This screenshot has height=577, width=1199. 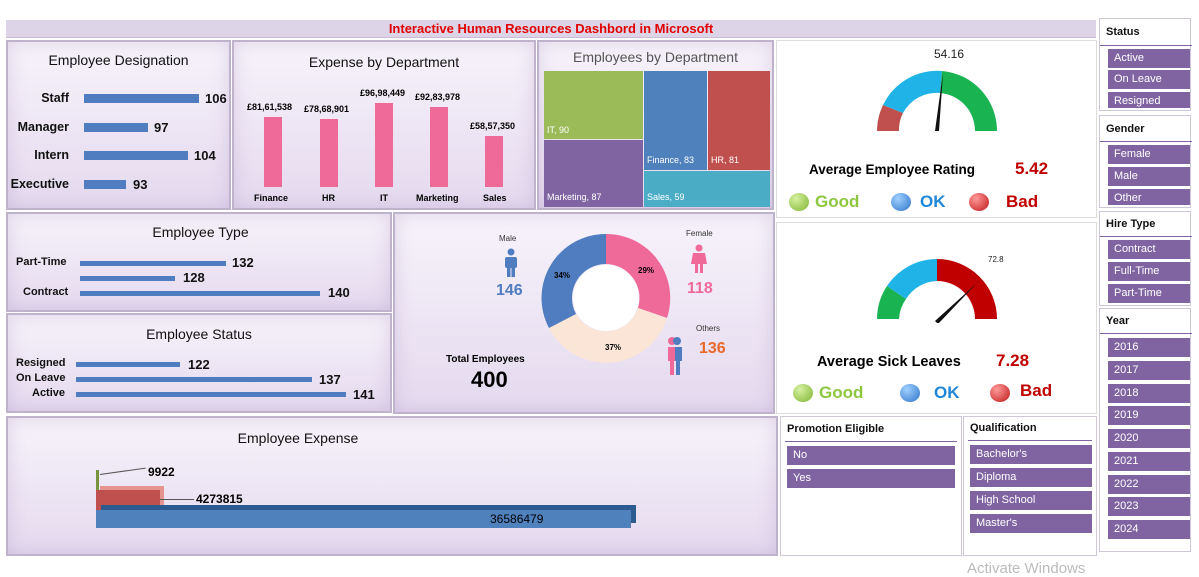 What do you see at coordinates (1149, 529) in the screenshot?
I see `slicer-item-2024: 2024` at bounding box center [1149, 529].